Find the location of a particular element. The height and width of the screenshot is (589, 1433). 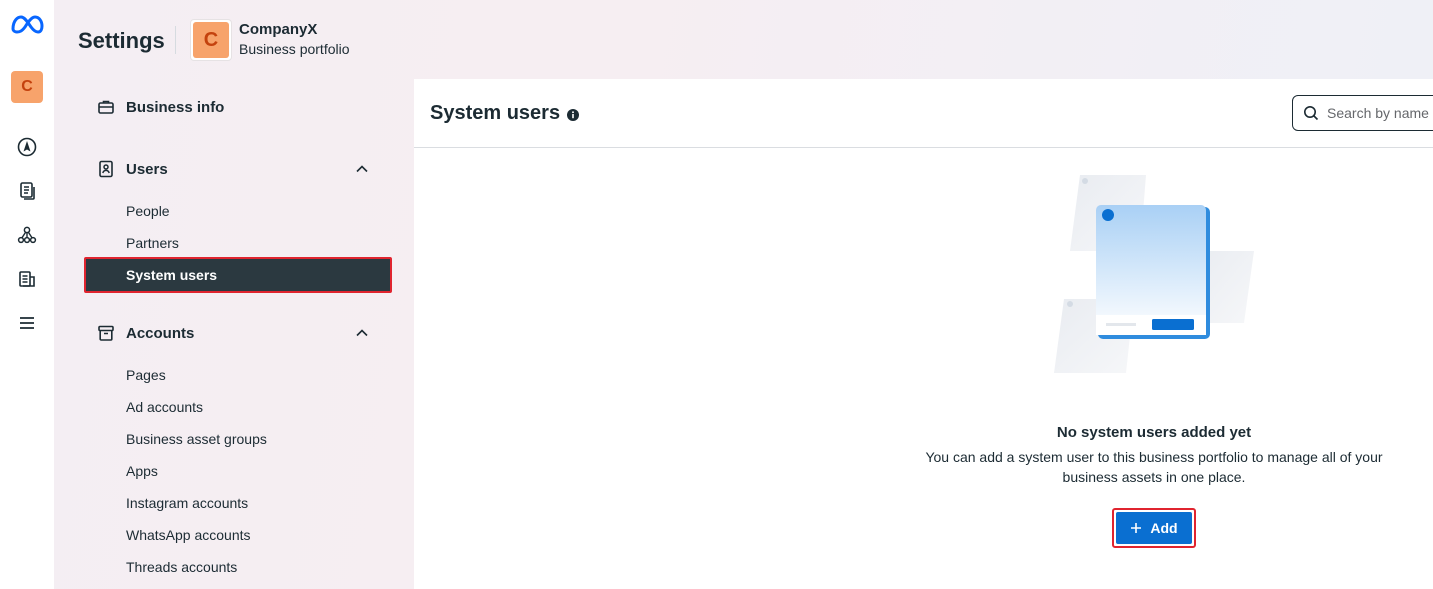

sidebar-item-ad-accounts: Ad accounts is located at coordinates (164, 407).